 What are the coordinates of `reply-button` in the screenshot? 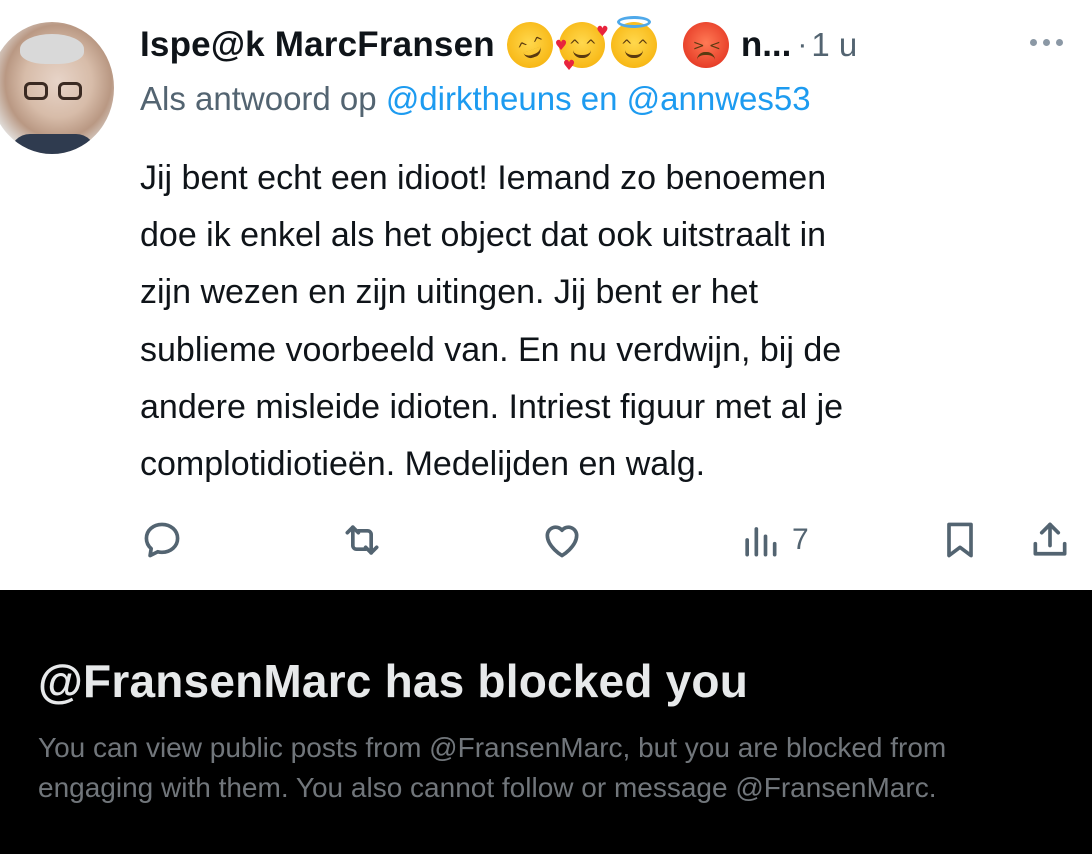 It's located at (162, 540).